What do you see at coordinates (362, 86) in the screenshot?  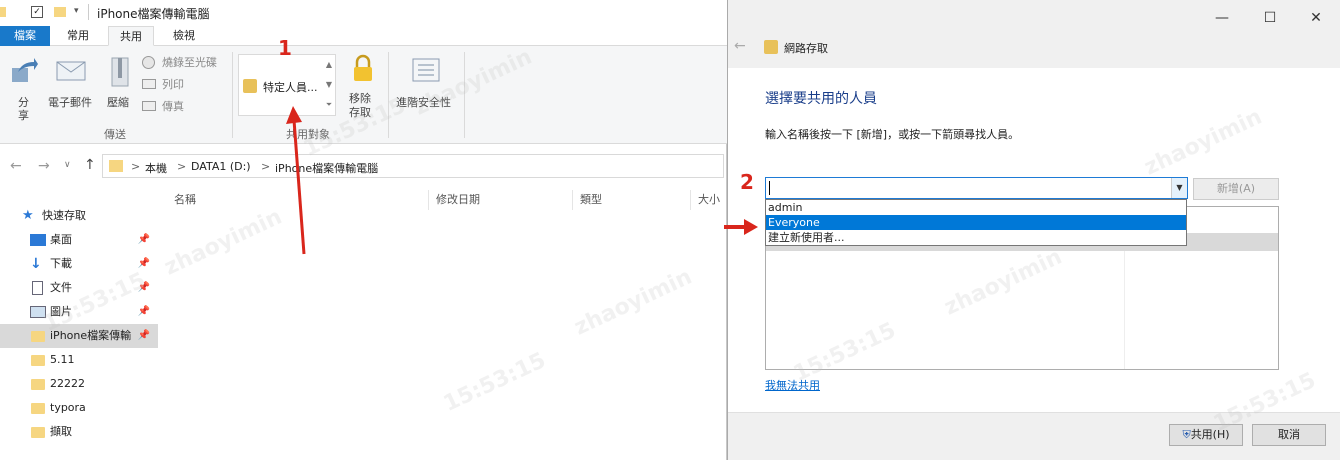 I see `remove-access-button: 移除 存取` at bounding box center [362, 86].